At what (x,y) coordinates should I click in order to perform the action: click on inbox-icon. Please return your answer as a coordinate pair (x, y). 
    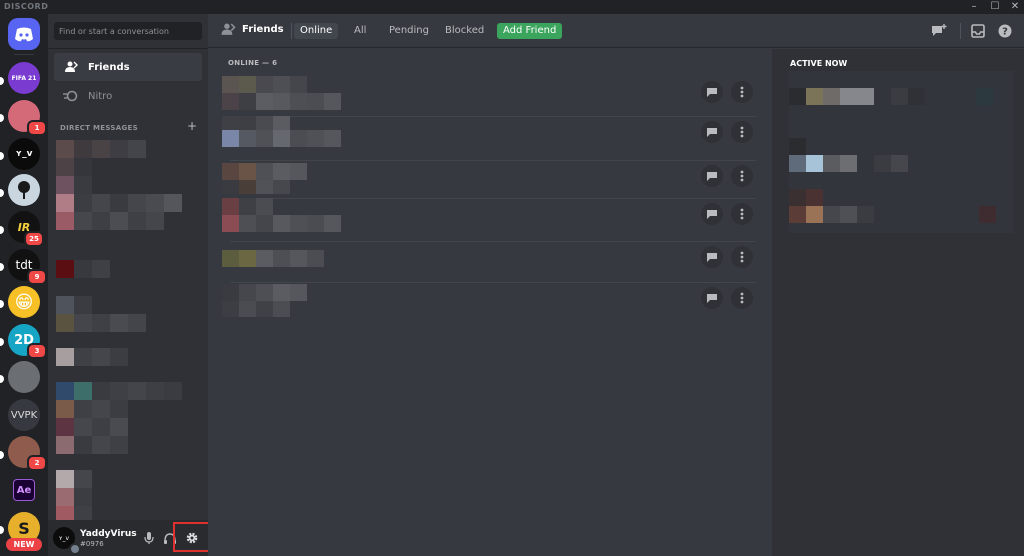
    Looking at the image, I should click on (978, 31).